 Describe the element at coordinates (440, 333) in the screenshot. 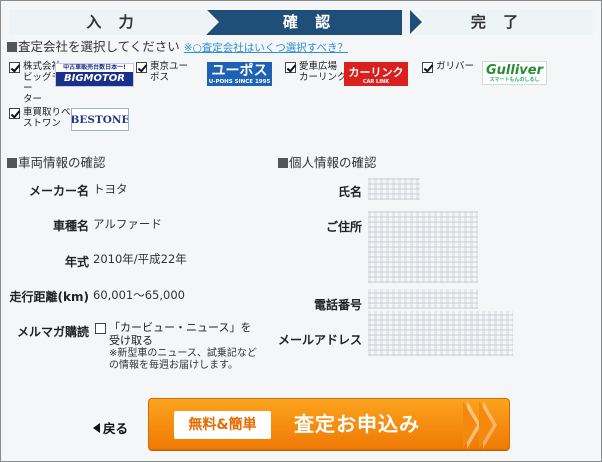

I see `redacted-email` at that location.